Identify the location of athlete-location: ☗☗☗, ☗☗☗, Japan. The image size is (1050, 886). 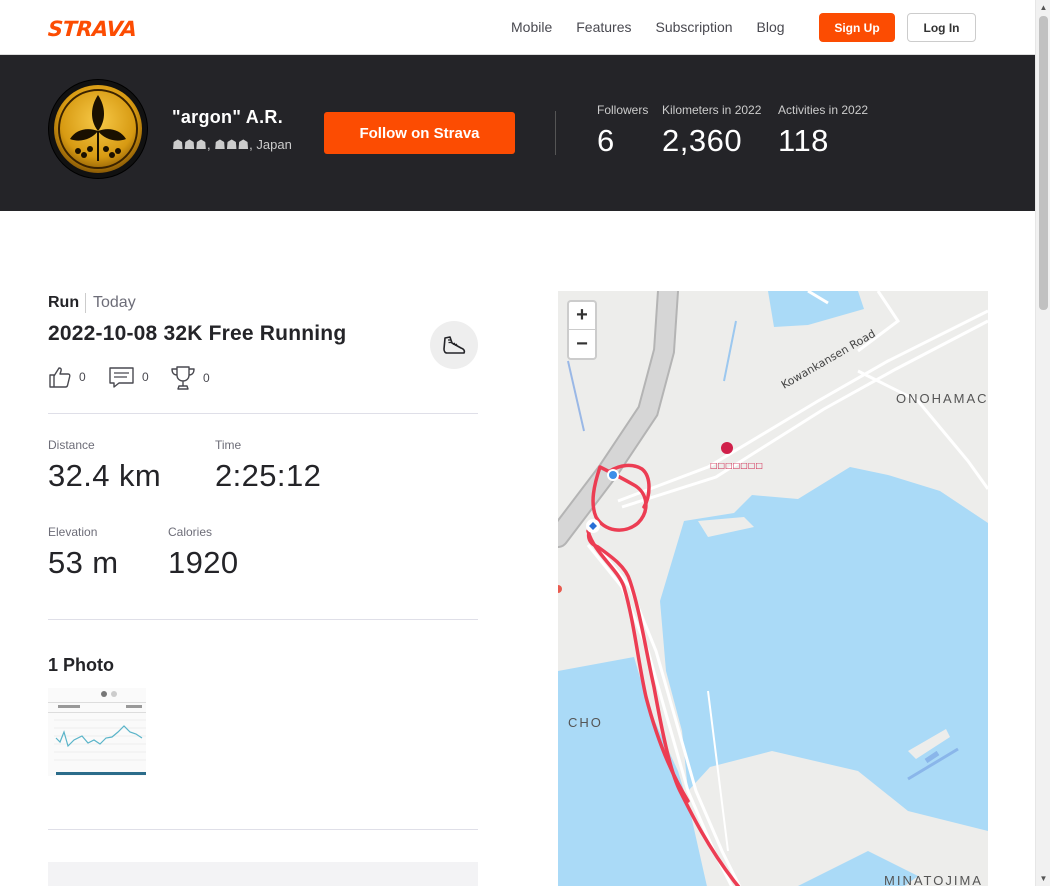
(232, 144).